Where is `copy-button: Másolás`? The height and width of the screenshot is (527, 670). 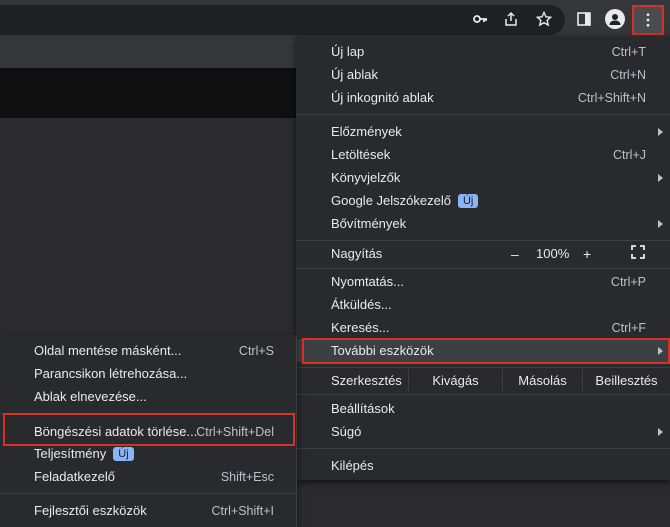 copy-button: Másolás is located at coordinates (542, 380).